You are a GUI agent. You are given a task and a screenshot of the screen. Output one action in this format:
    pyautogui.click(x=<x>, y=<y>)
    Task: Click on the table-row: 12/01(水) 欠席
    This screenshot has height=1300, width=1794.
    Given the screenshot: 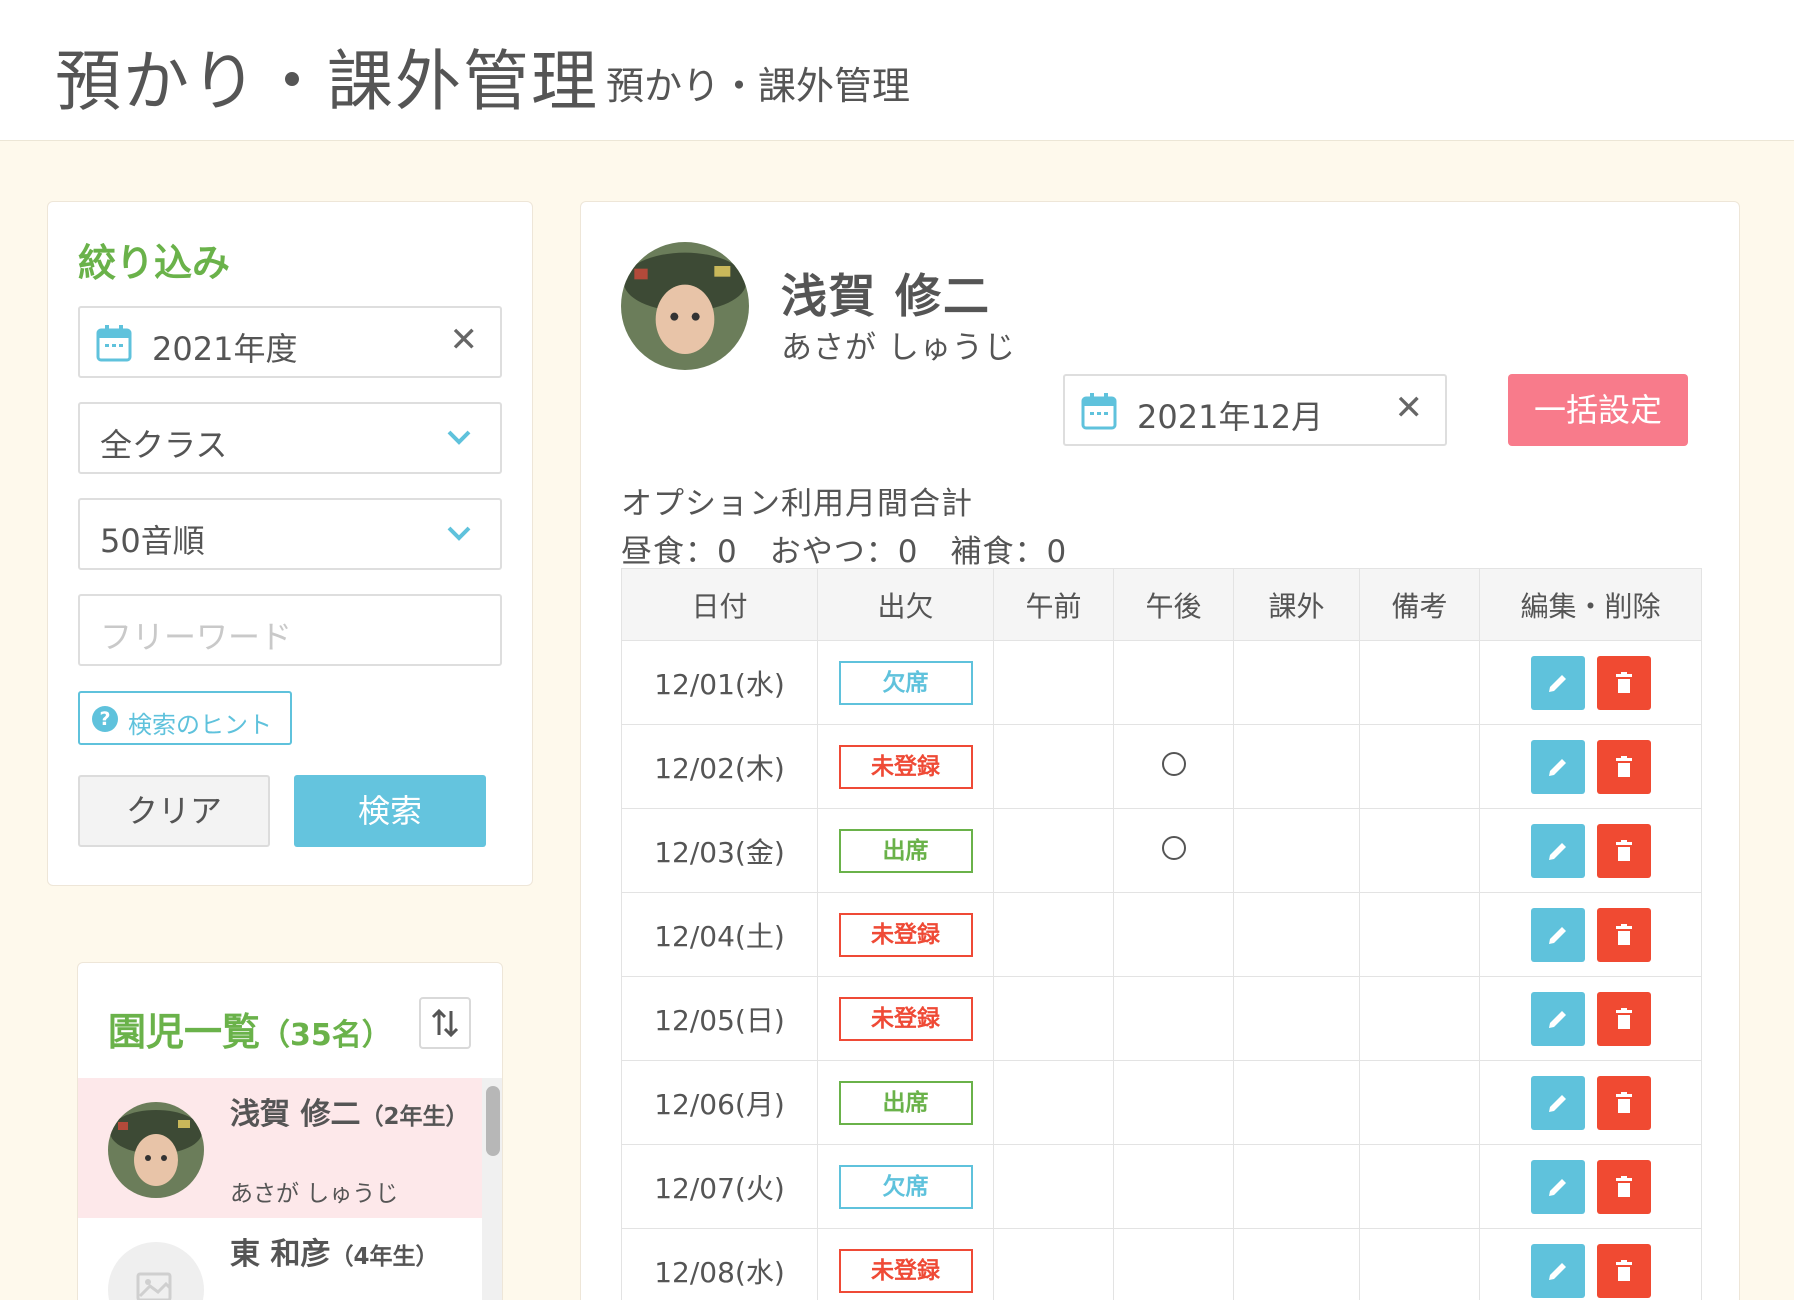 What is the action you would take?
    pyautogui.click(x=1161, y=682)
    